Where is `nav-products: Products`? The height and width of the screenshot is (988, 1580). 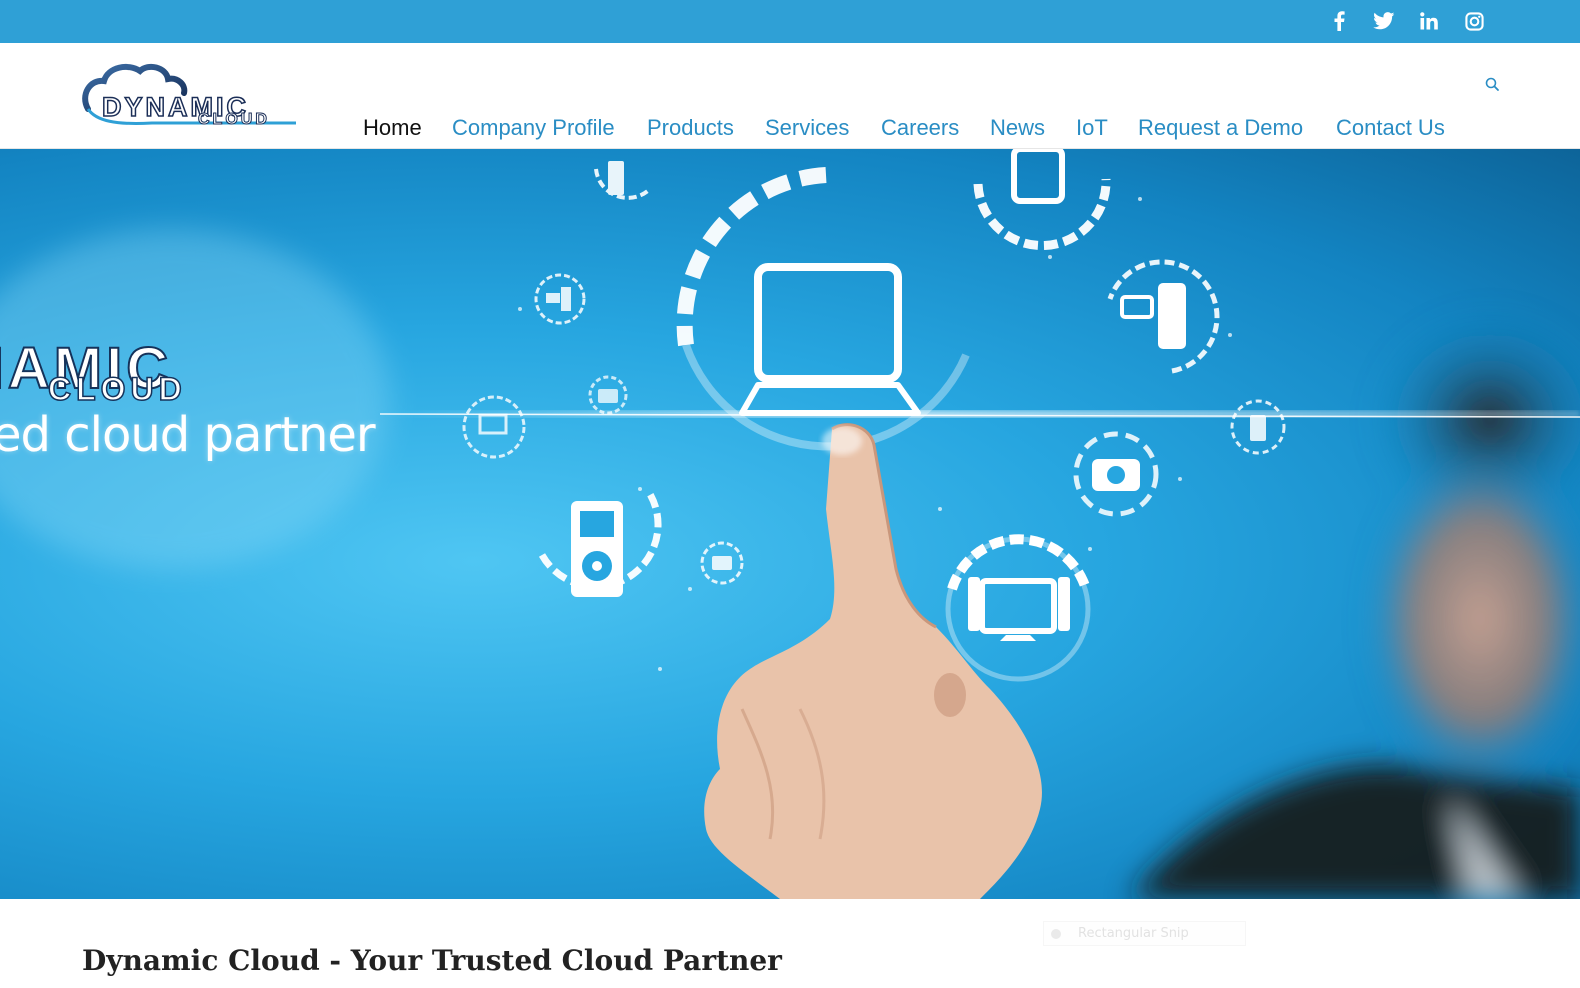 nav-products: Products is located at coordinates (690, 129).